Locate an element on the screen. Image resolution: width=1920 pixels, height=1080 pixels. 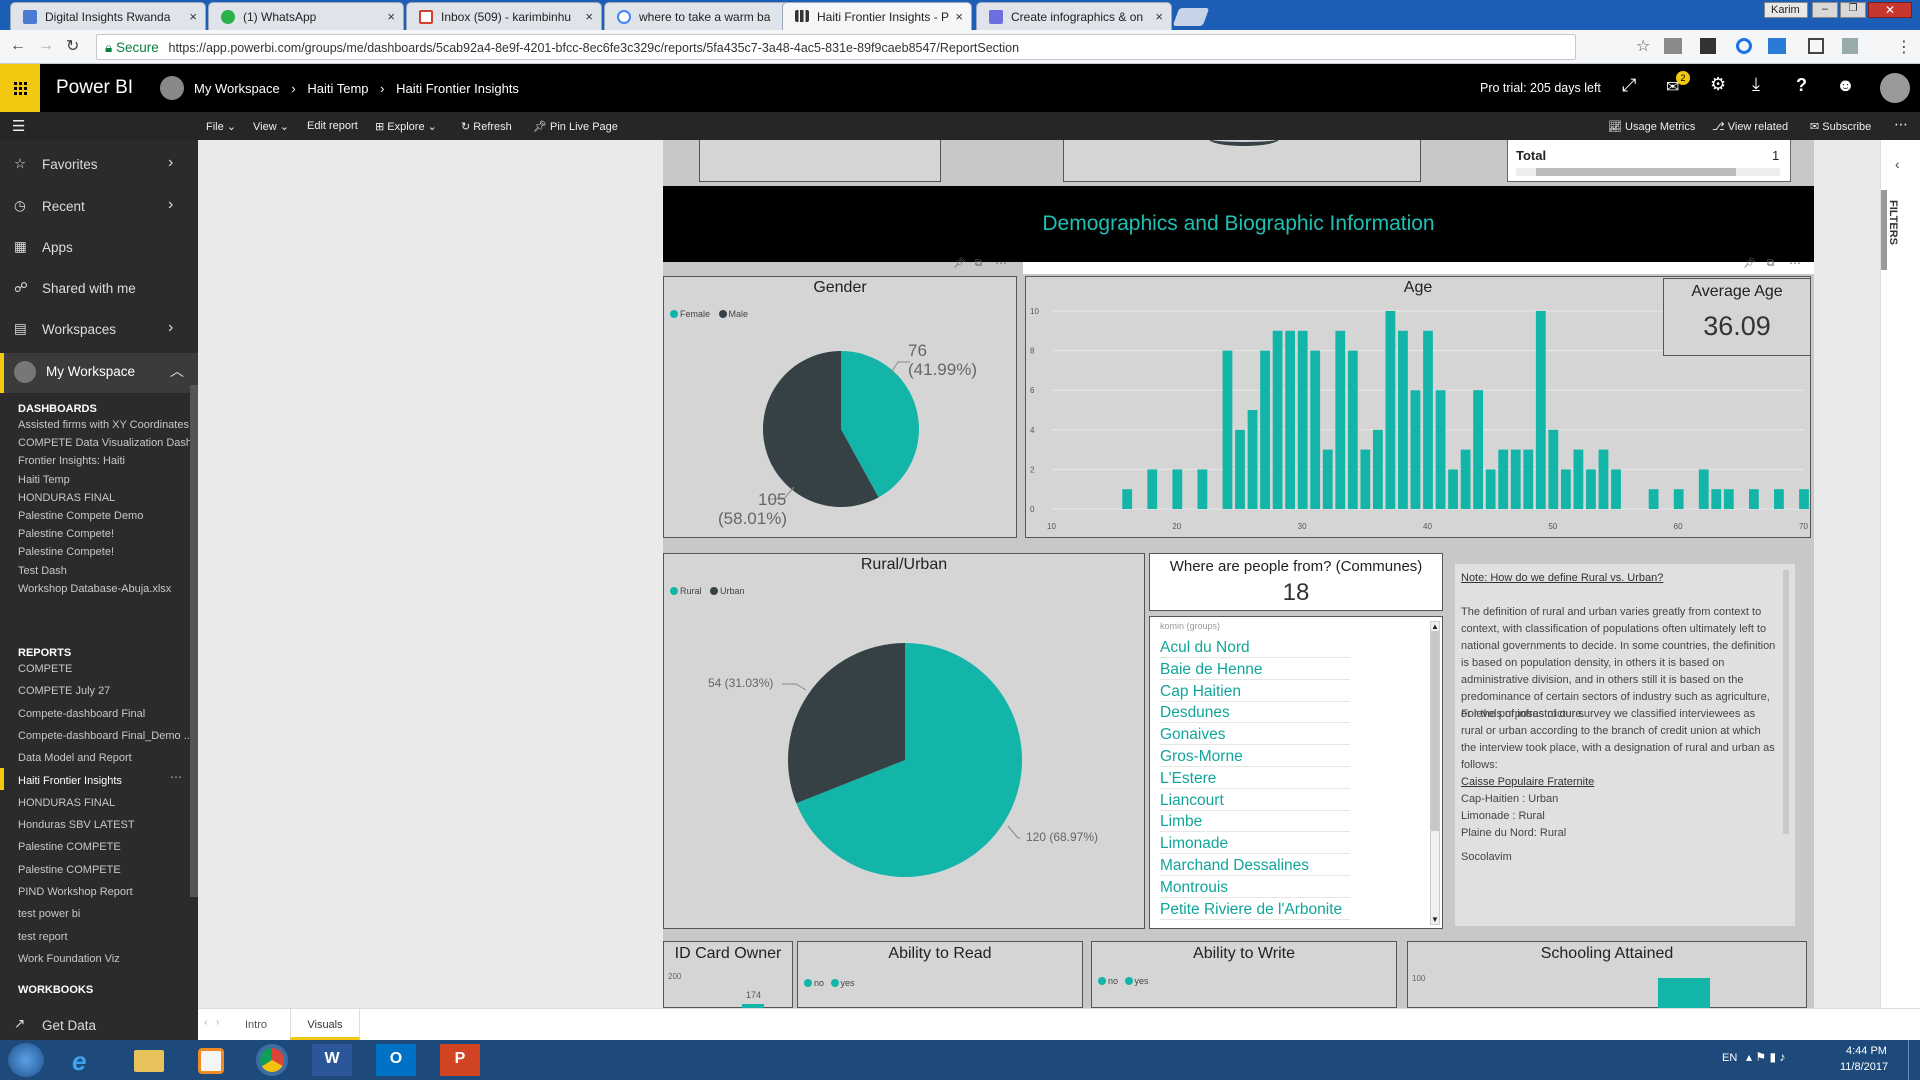
app-launcher-icon is located at coordinates (20, 88).